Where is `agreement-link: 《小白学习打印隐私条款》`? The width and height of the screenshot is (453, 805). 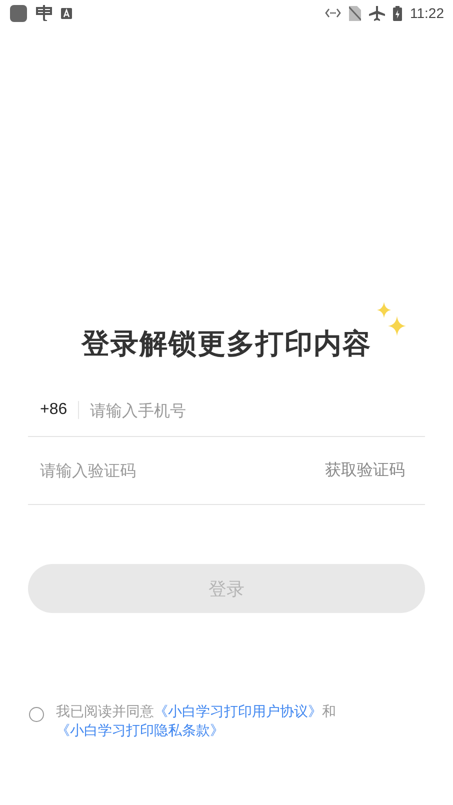
agreement-link: 《小白学习打印隐私条款》 is located at coordinates (140, 731).